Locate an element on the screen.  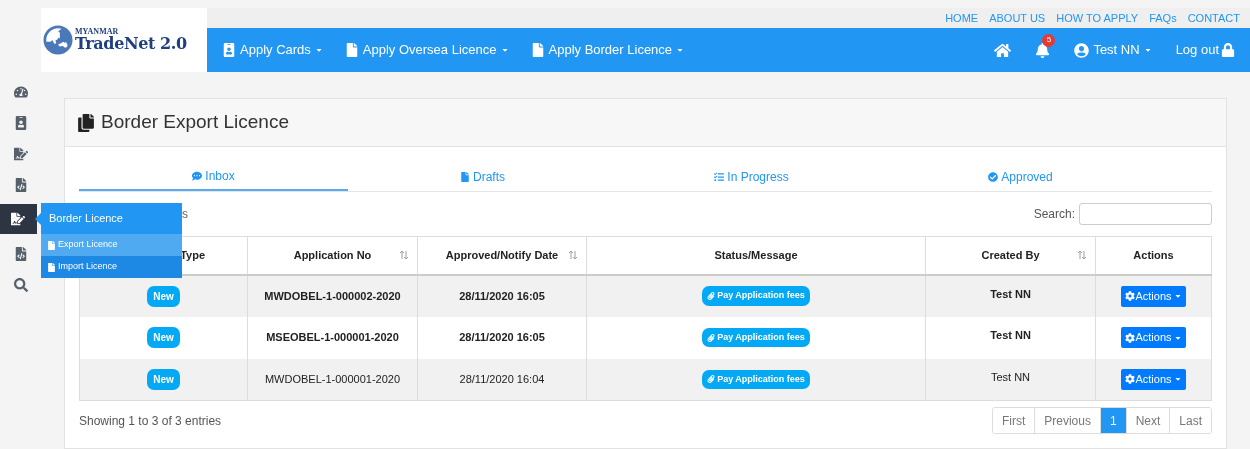
tab: Drafts is located at coordinates (482, 177).